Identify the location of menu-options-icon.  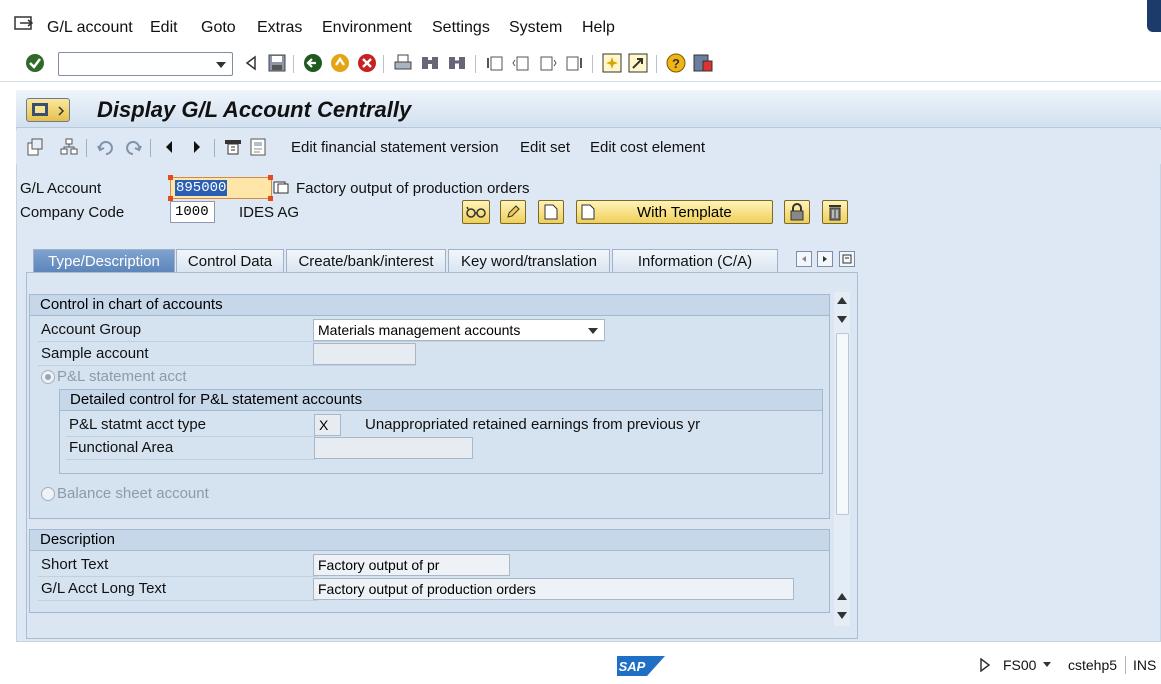
(48, 110).